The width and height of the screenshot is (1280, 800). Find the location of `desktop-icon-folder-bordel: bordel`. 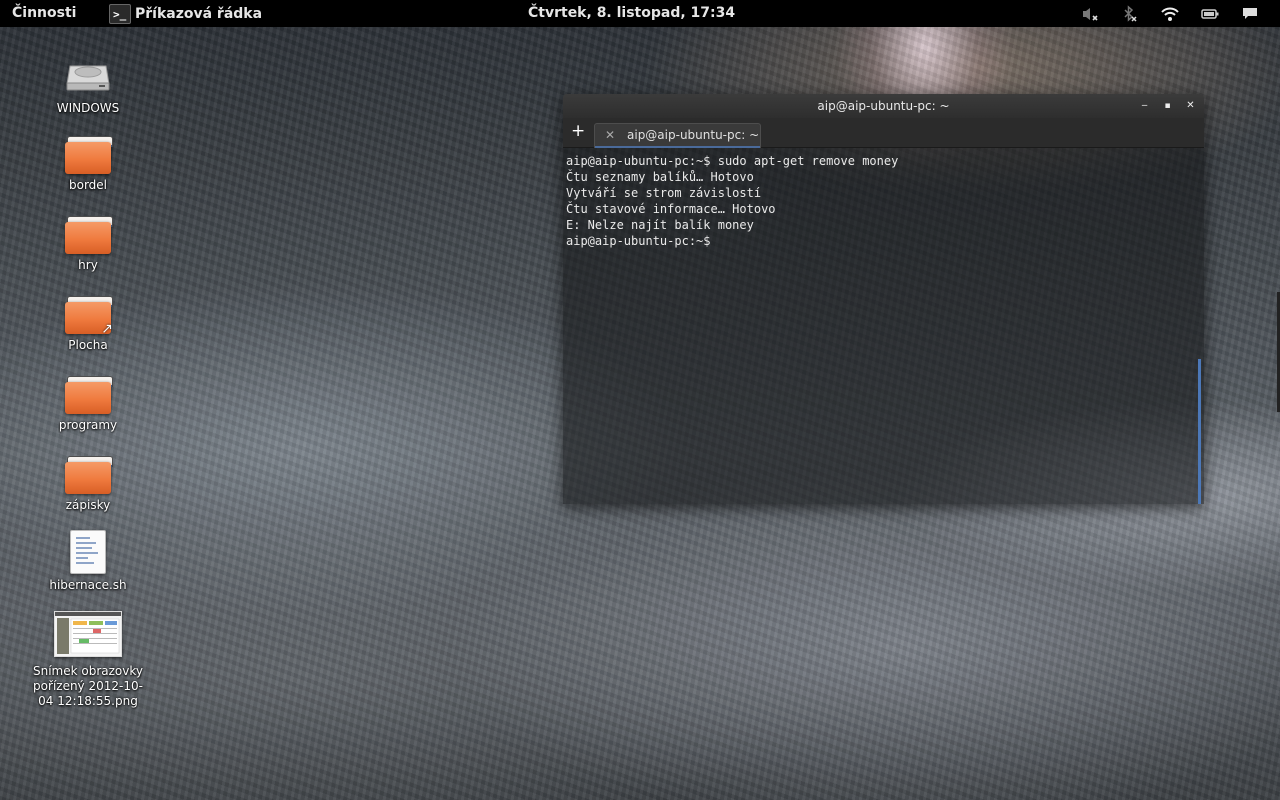

desktop-icon-folder-bordel: bordel is located at coordinates (88, 164).